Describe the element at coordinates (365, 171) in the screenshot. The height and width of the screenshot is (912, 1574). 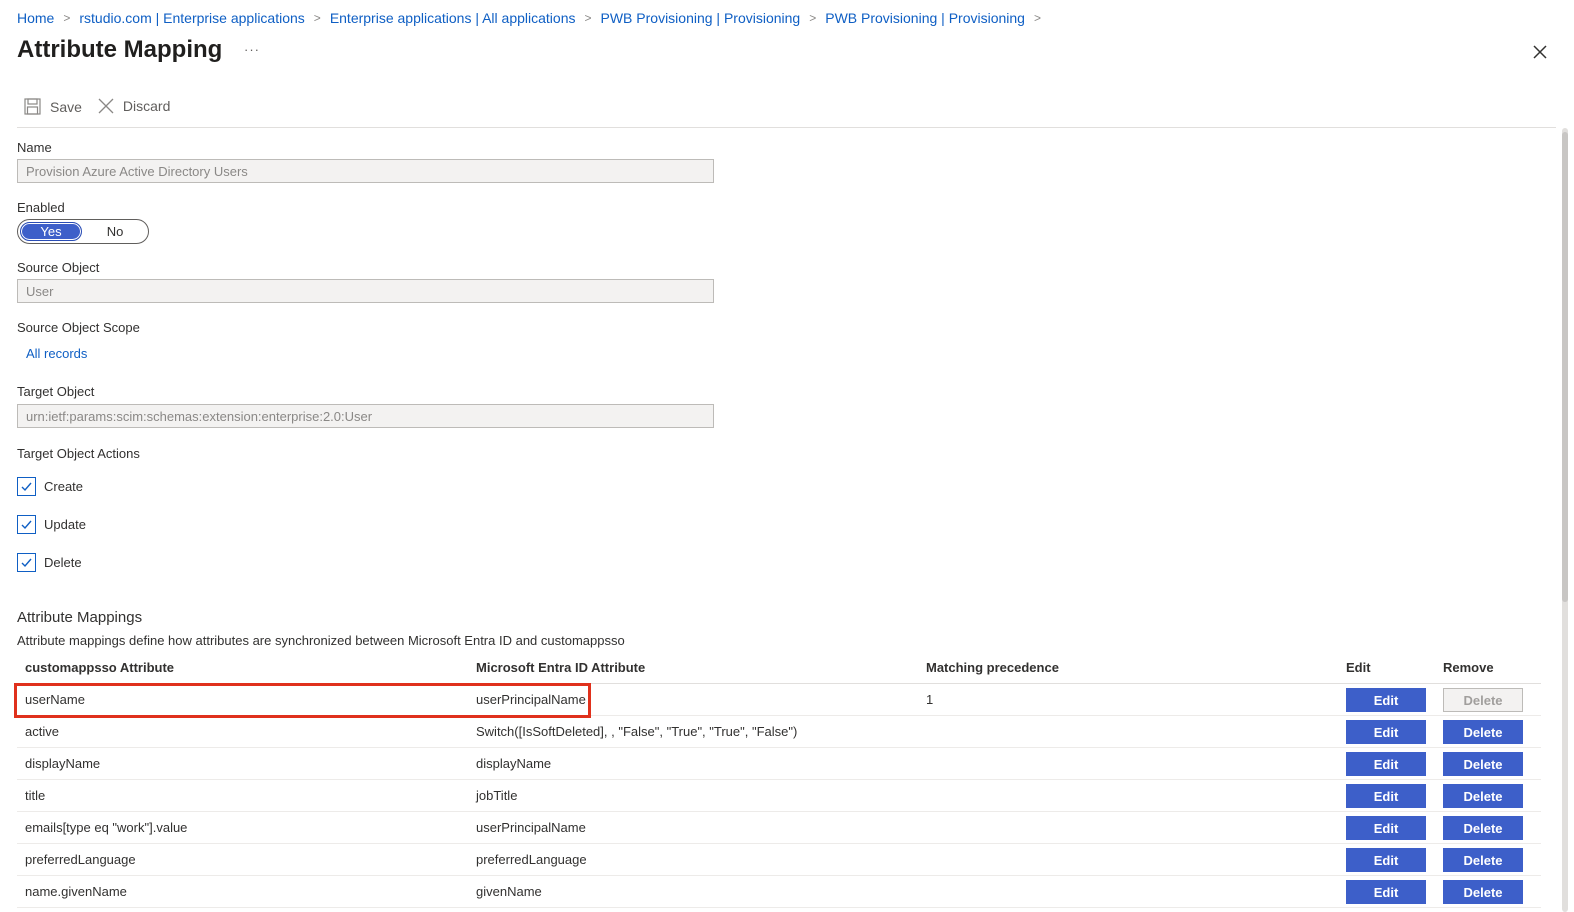
I see `name-field` at that location.